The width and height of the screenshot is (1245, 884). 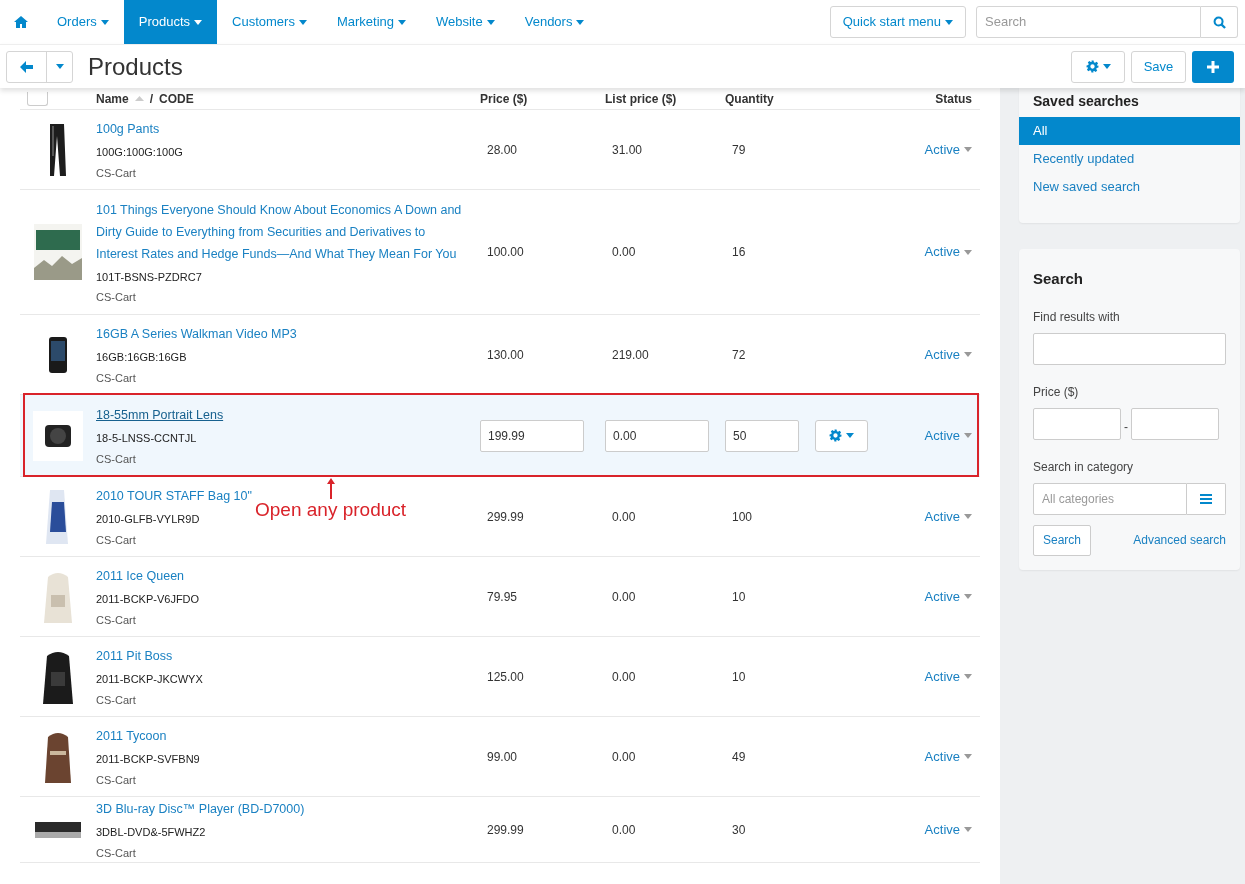 What do you see at coordinates (331, 510) in the screenshot?
I see `annotation-text: Open any product` at bounding box center [331, 510].